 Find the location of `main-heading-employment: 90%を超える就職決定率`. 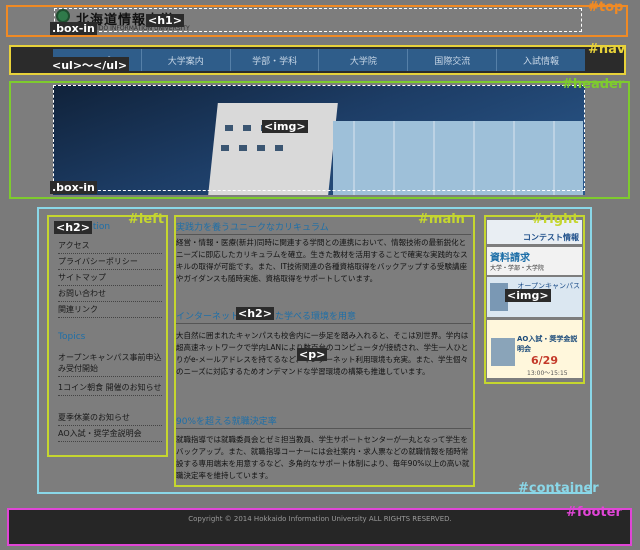

main-heading-employment: 90%を超える就職決定率 is located at coordinates (323, 421).